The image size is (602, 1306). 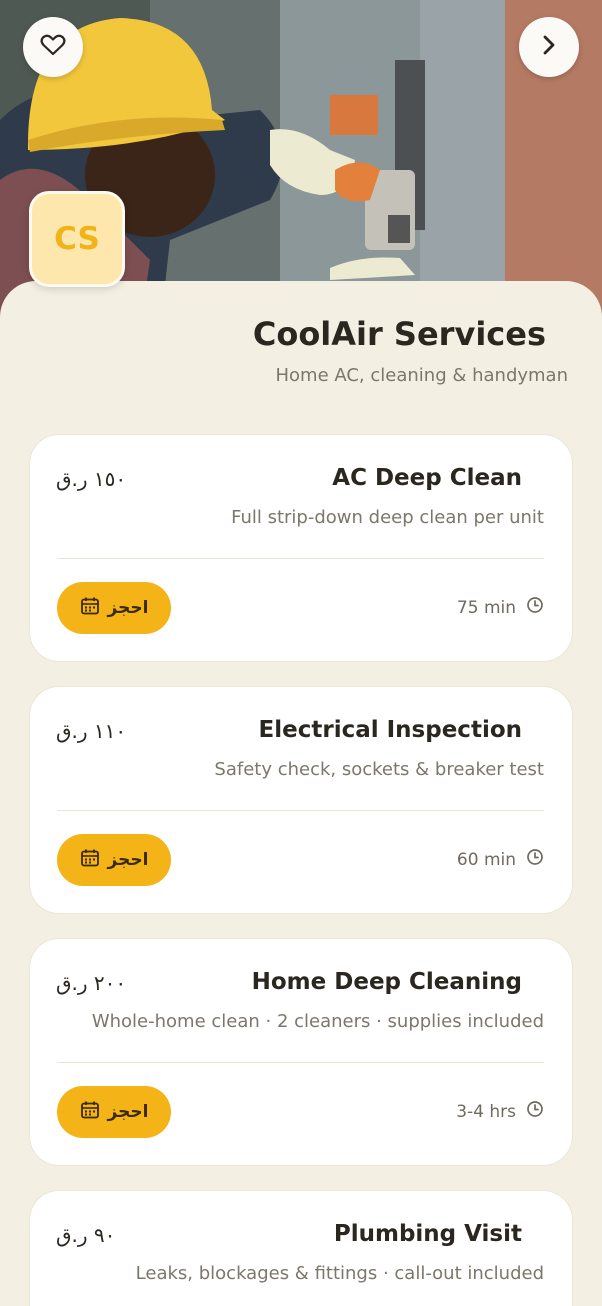 What do you see at coordinates (86, 1235) in the screenshot?
I see `service-price: ٩٠ ر.ق` at bounding box center [86, 1235].